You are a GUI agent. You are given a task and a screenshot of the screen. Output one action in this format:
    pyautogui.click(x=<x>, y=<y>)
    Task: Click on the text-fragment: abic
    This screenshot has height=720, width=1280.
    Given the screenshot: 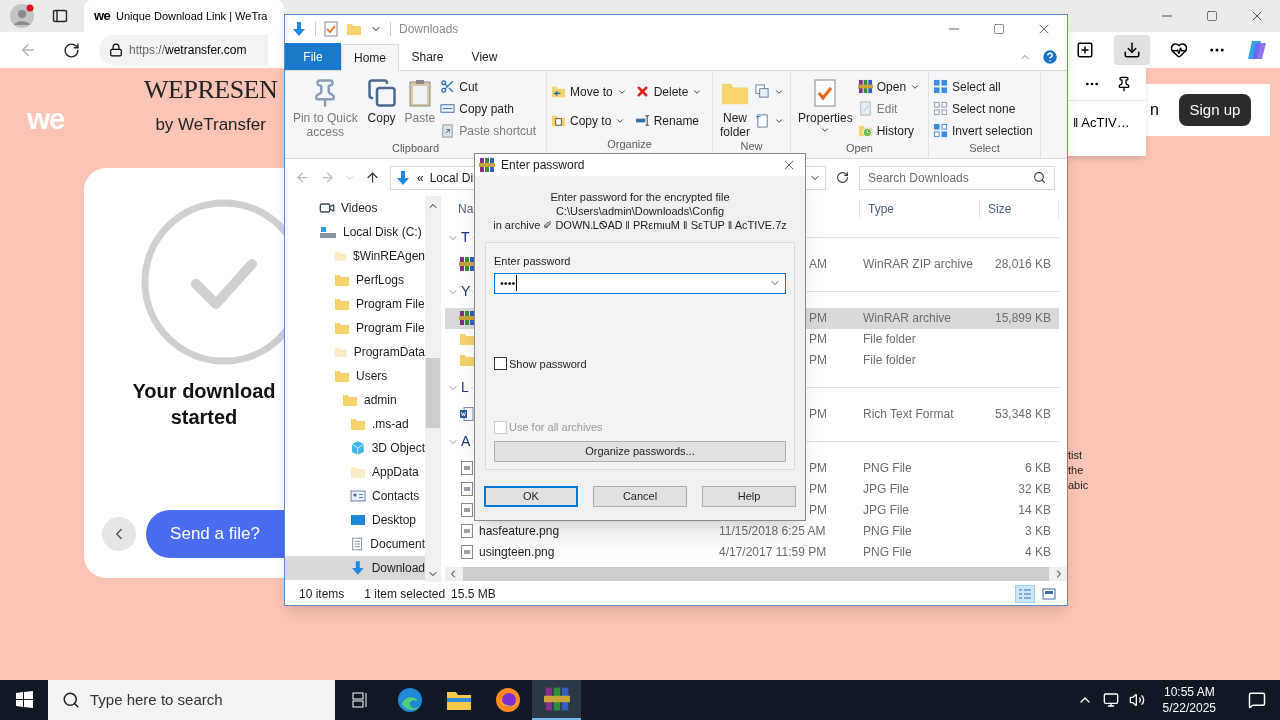 What is the action you would take?
    pyautogui.click(x=1079, y=485)
    